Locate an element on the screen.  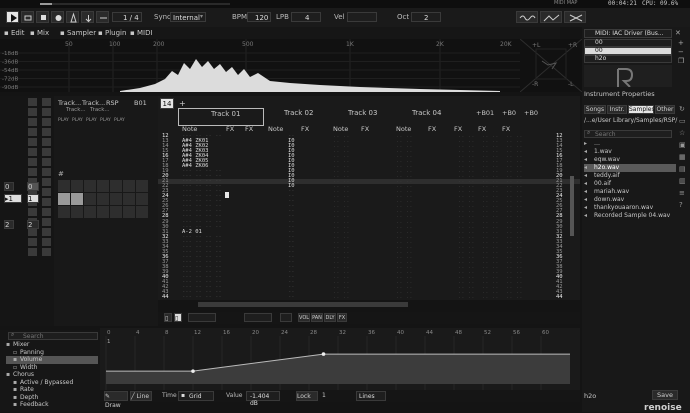
send-track-3: +B0 is located at coordinates (531, 113).